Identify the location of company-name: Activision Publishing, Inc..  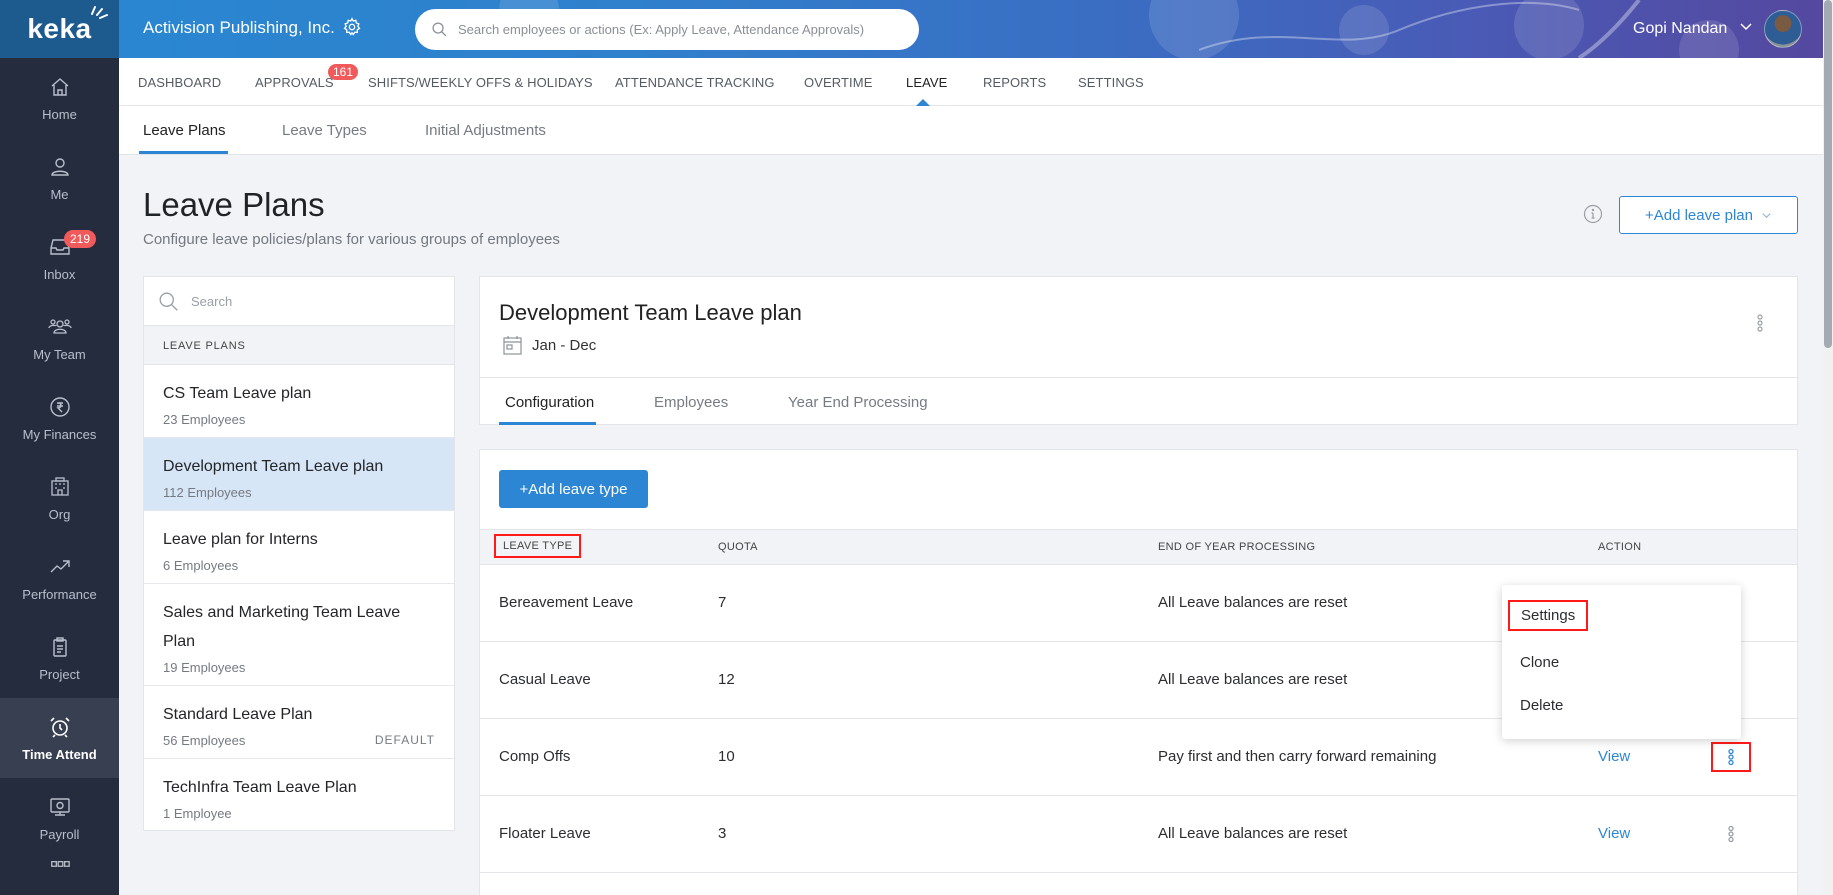
(239, 28).